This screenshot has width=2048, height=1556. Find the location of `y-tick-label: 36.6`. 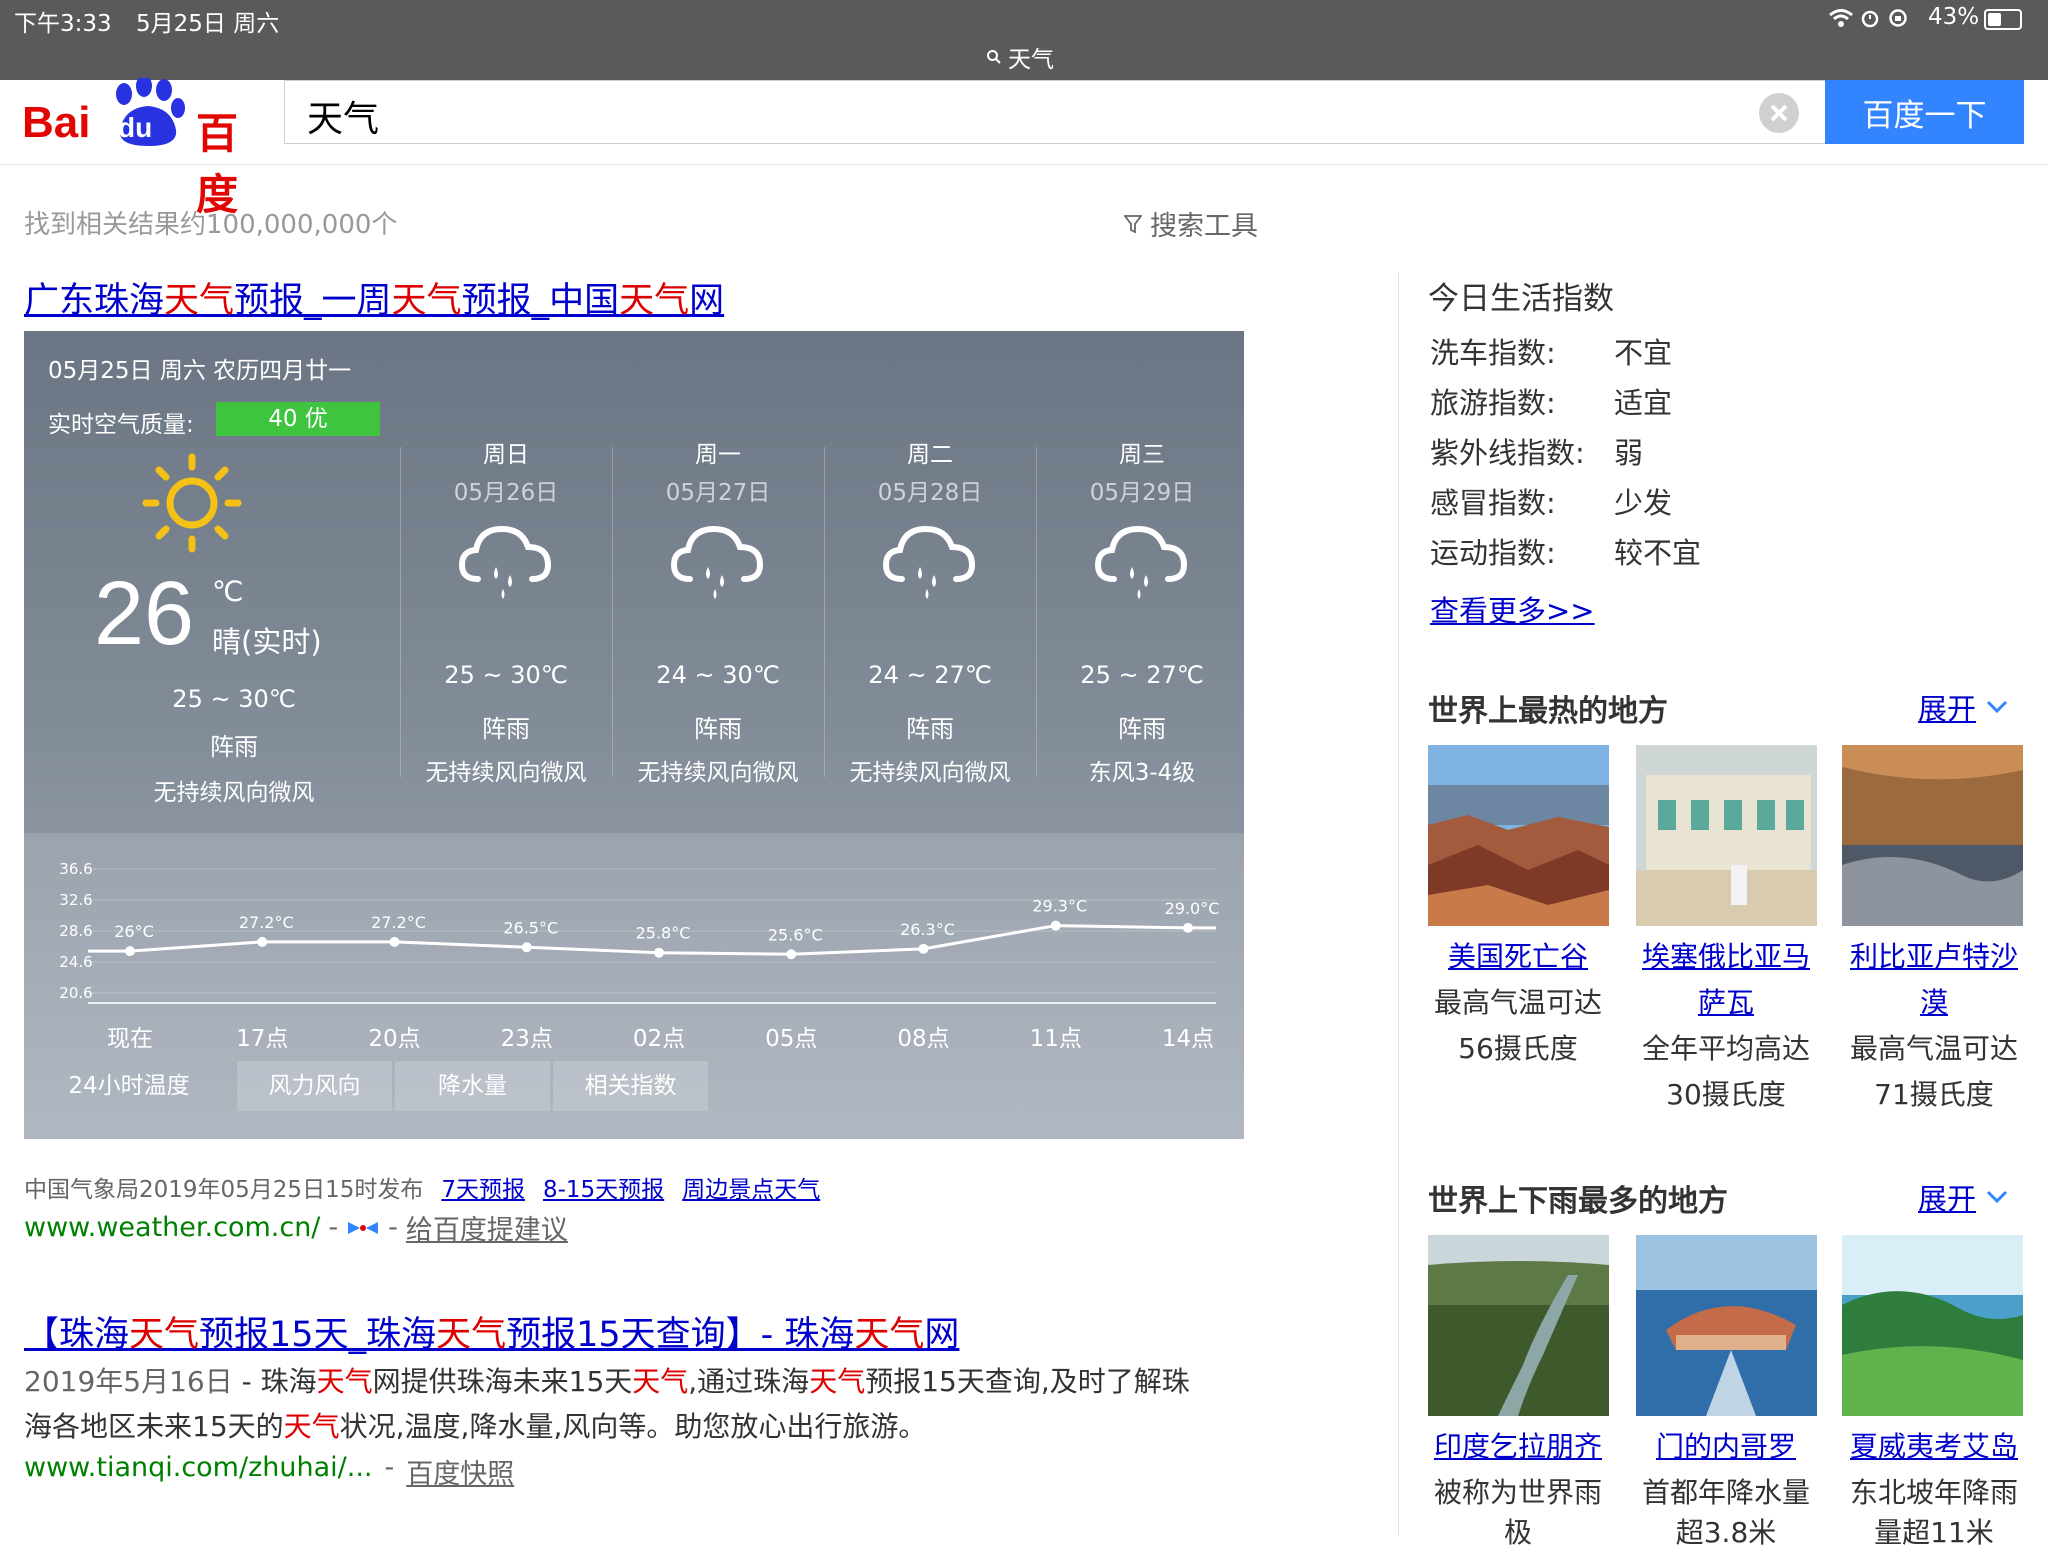

y-tick-label: 36.6 is located at coordinates (75, 869).